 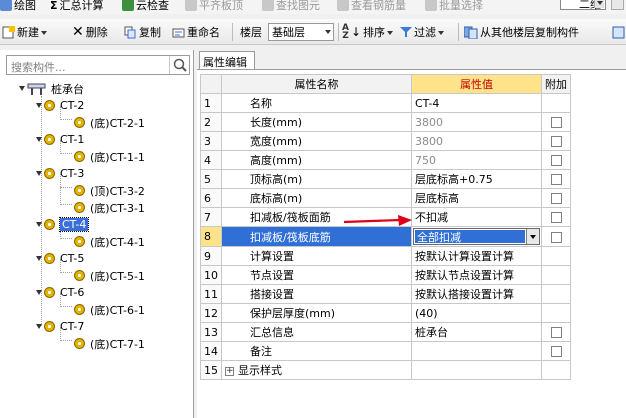 What do you see at coordinates (454, 6) in the screenshot?
I see `batch-select-button: 批量选择` at bounding box center [454, 6].